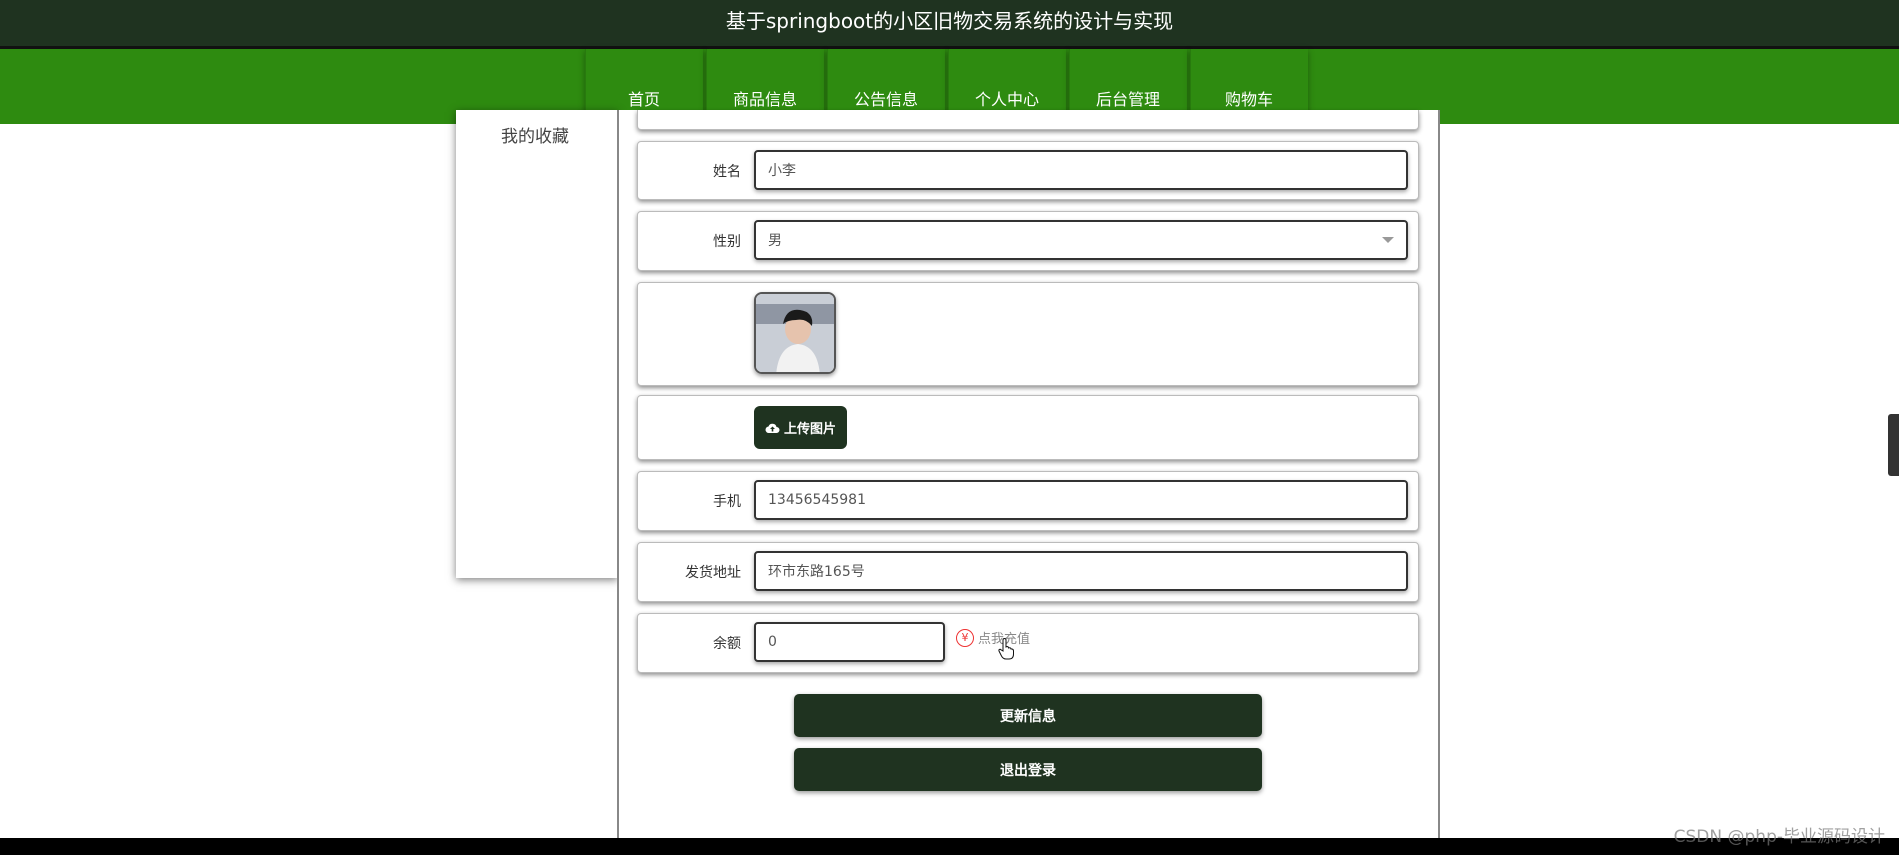  Describe the element at coordinates (1028, 715) in the screenshot. I see `update-info-button: 更新信息` at that location.